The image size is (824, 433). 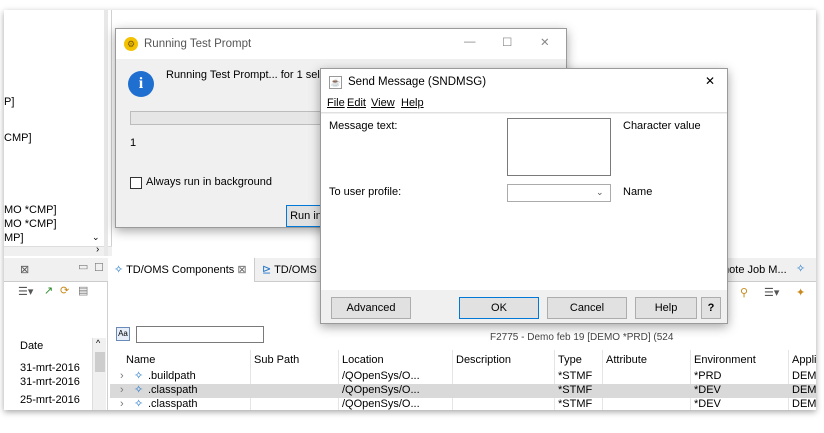 What do you see at coordinates (96, 237) in the screenshot?
I see `scroll-down-icon: ⌄` at bounding box center [96, 237].